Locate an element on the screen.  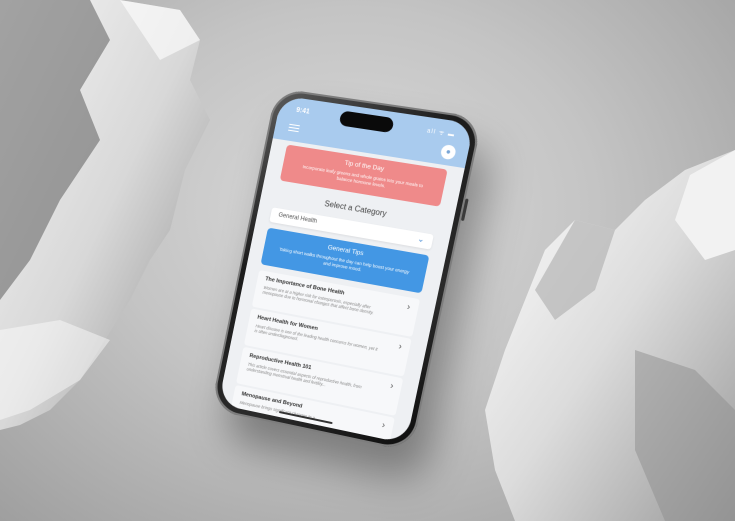
user-icon: ● is located at coordinates (448, 152).